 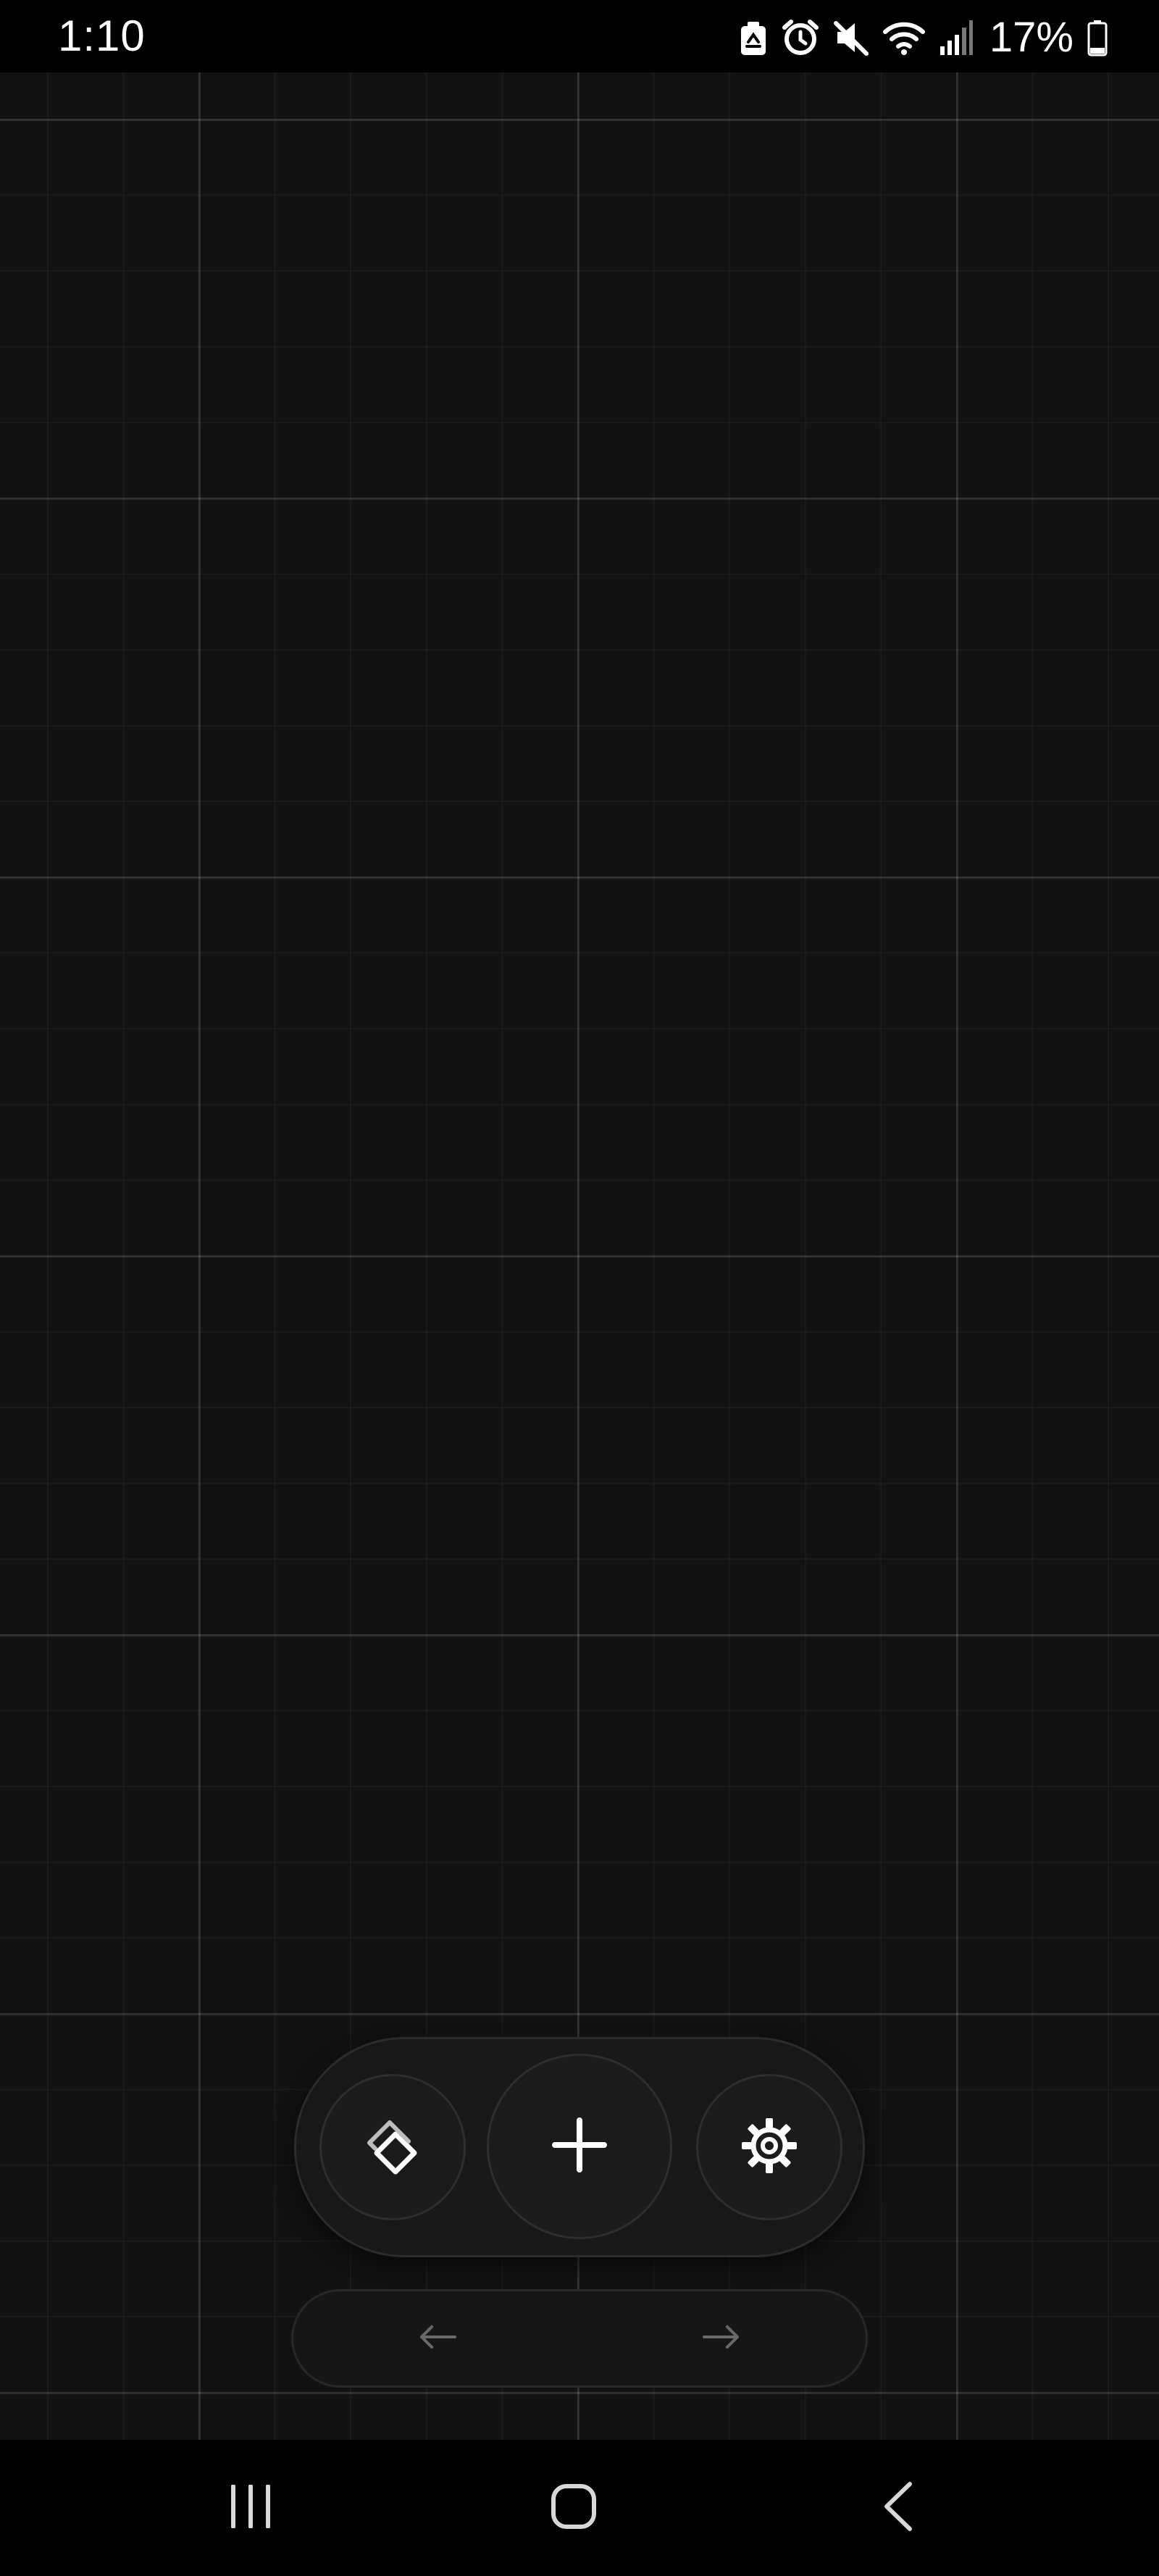 I want to click on signal-icon, so click(x=957, y=38).